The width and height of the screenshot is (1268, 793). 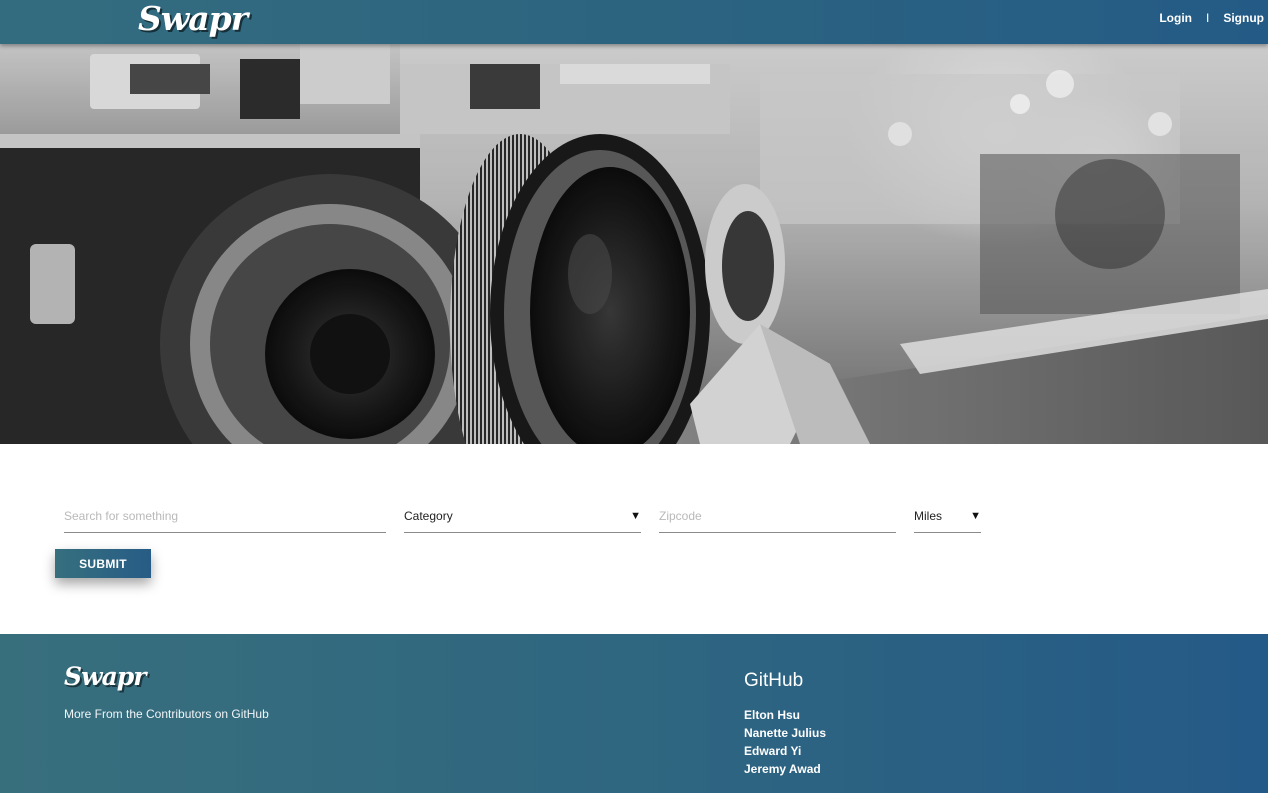 What do you see at coordinates (774, 680) in the screenshot?
I see `github-heading: GitHub` at bounding box center [774, 680].